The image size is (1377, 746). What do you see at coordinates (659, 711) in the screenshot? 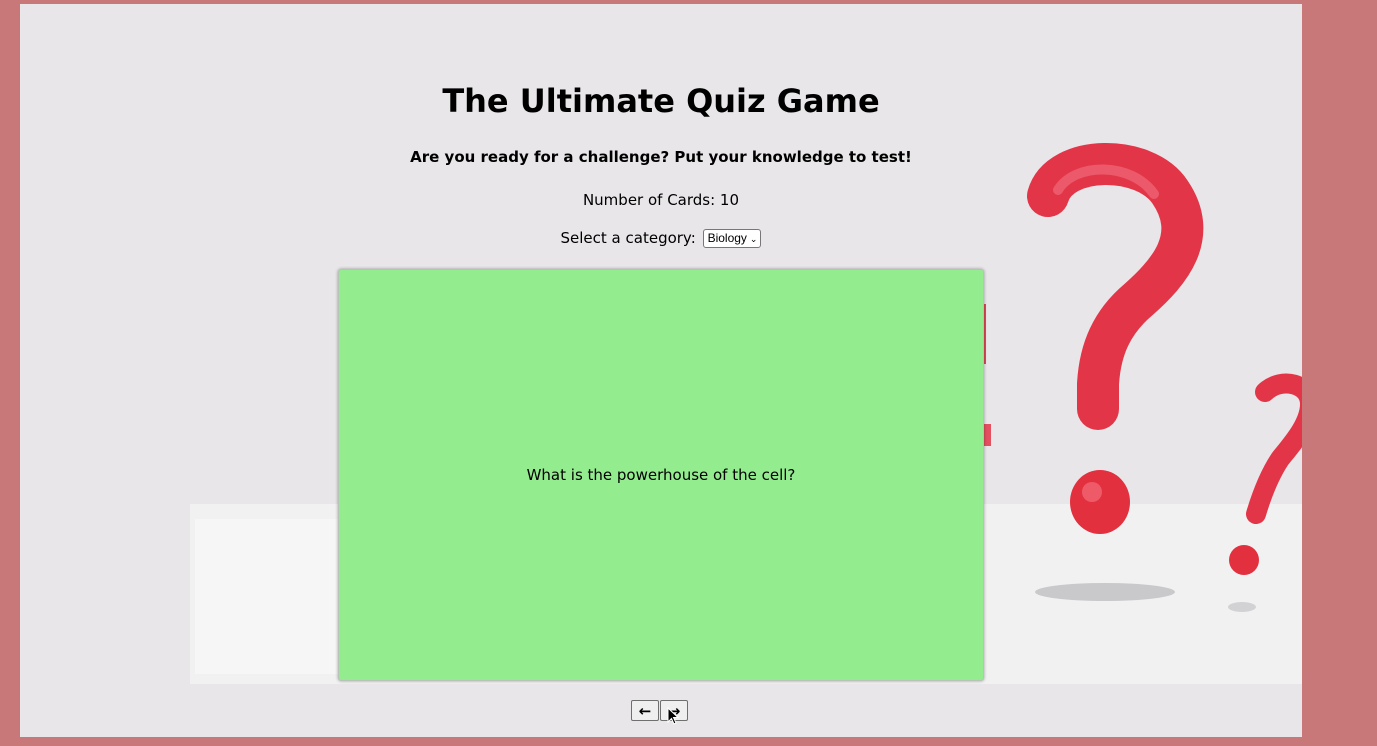
I see `card-navigation: ← →` at bounding box center [659, 711].